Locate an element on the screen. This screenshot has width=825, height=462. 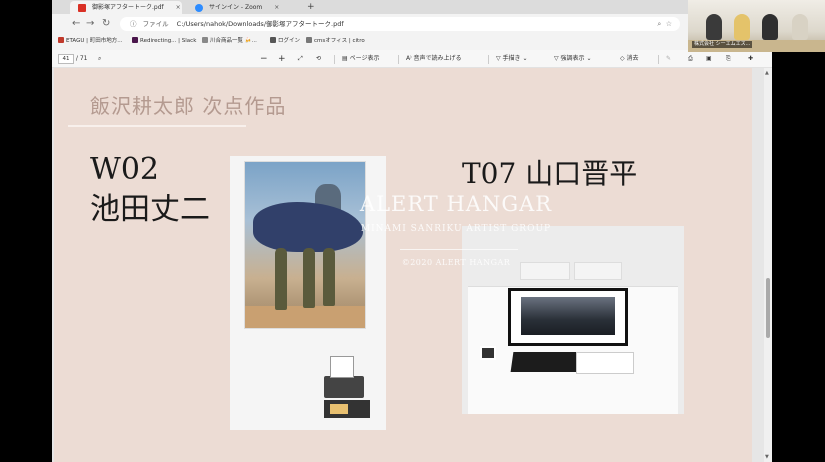
page-total: / 71 is located at coordinates (81, 58).